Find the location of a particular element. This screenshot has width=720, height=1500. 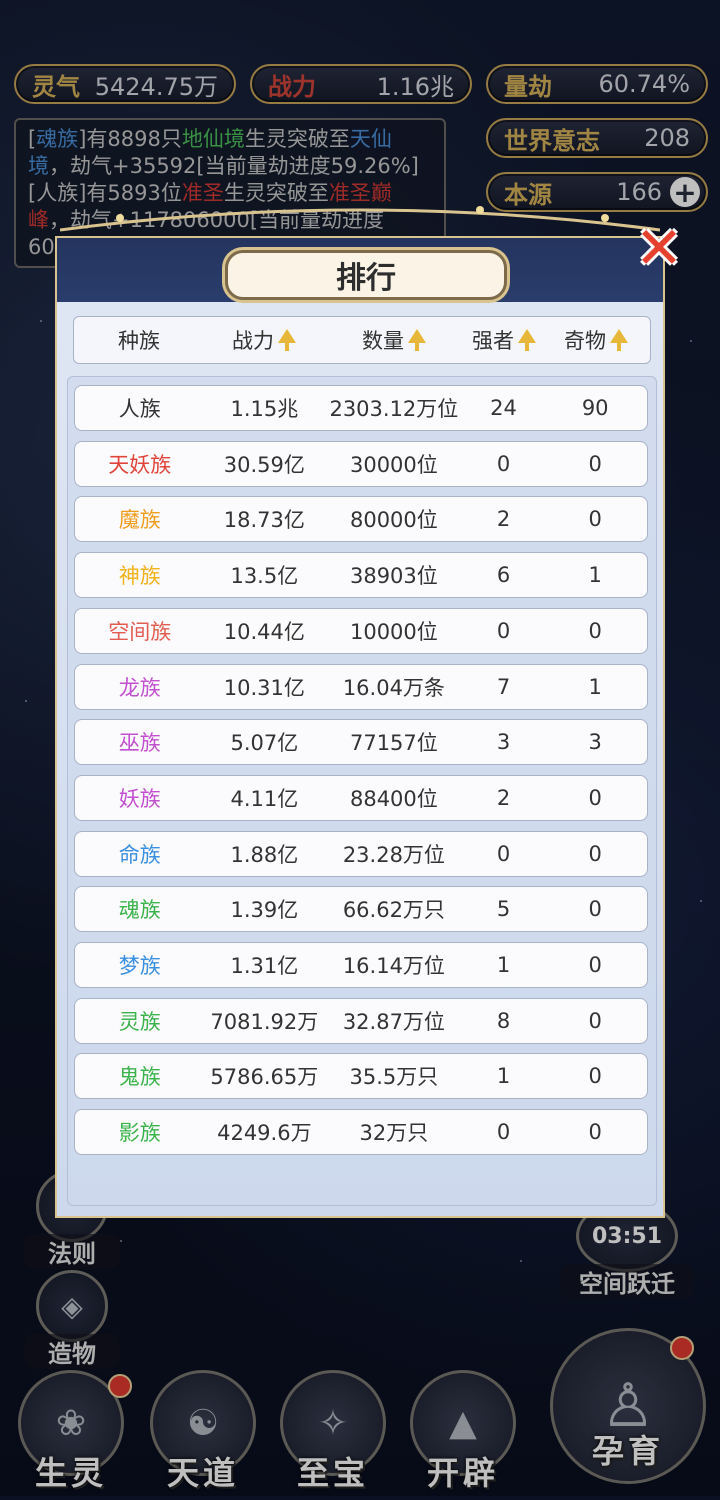

table-row: 天妖族 30.59亿 30000位 0 0 is located at coordinates (361, 463).